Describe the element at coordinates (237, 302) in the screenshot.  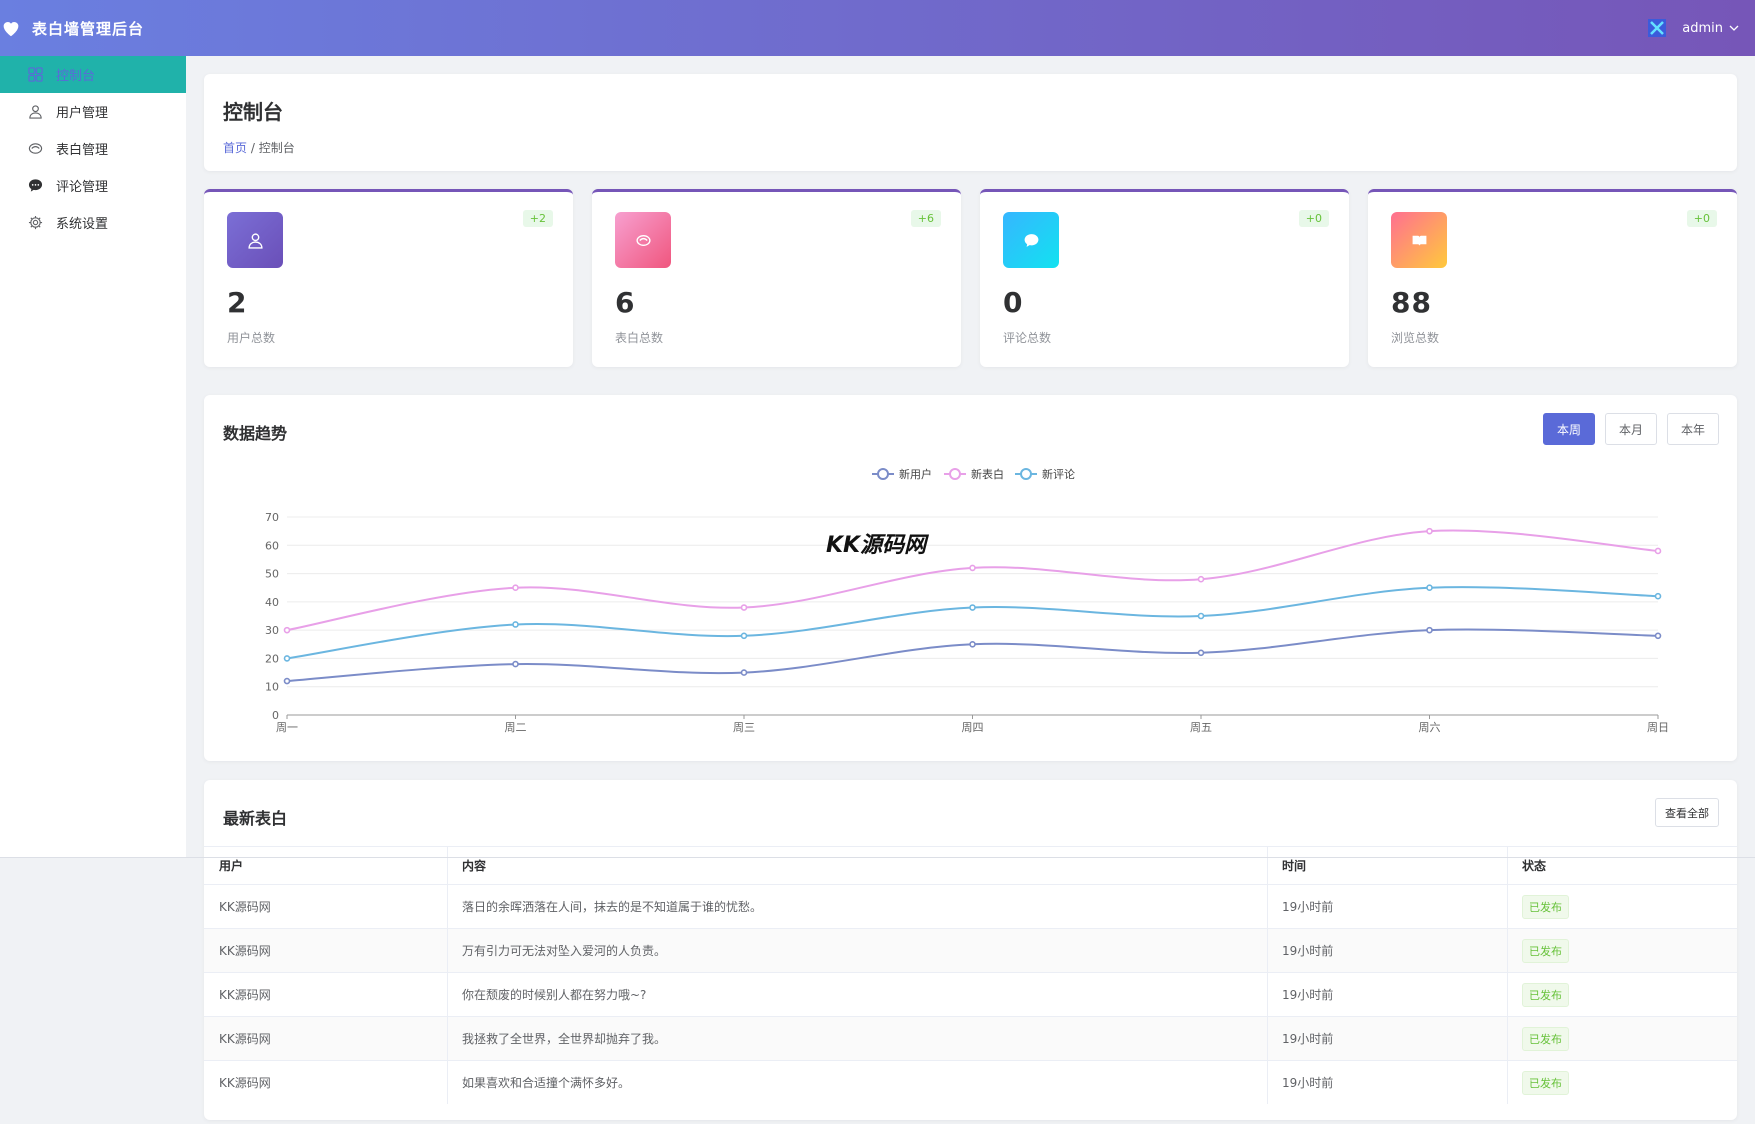
I see `stat-value: 2` at that location.